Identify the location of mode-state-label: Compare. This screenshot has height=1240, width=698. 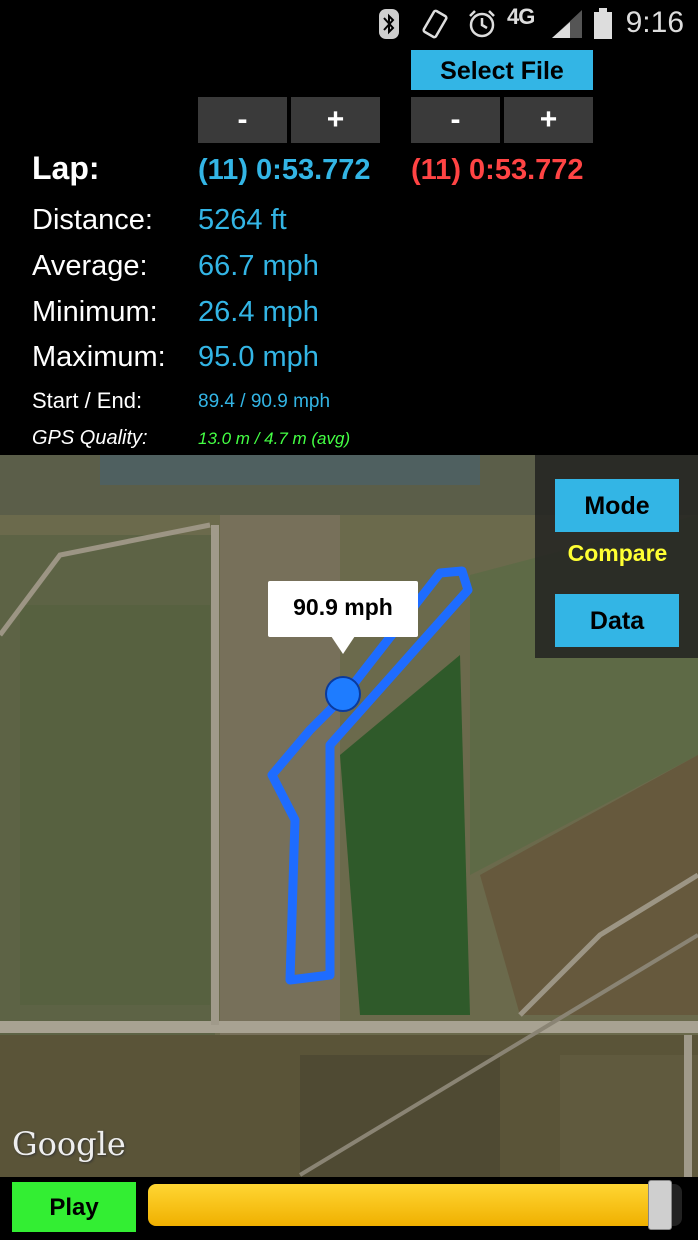
(617, 553).